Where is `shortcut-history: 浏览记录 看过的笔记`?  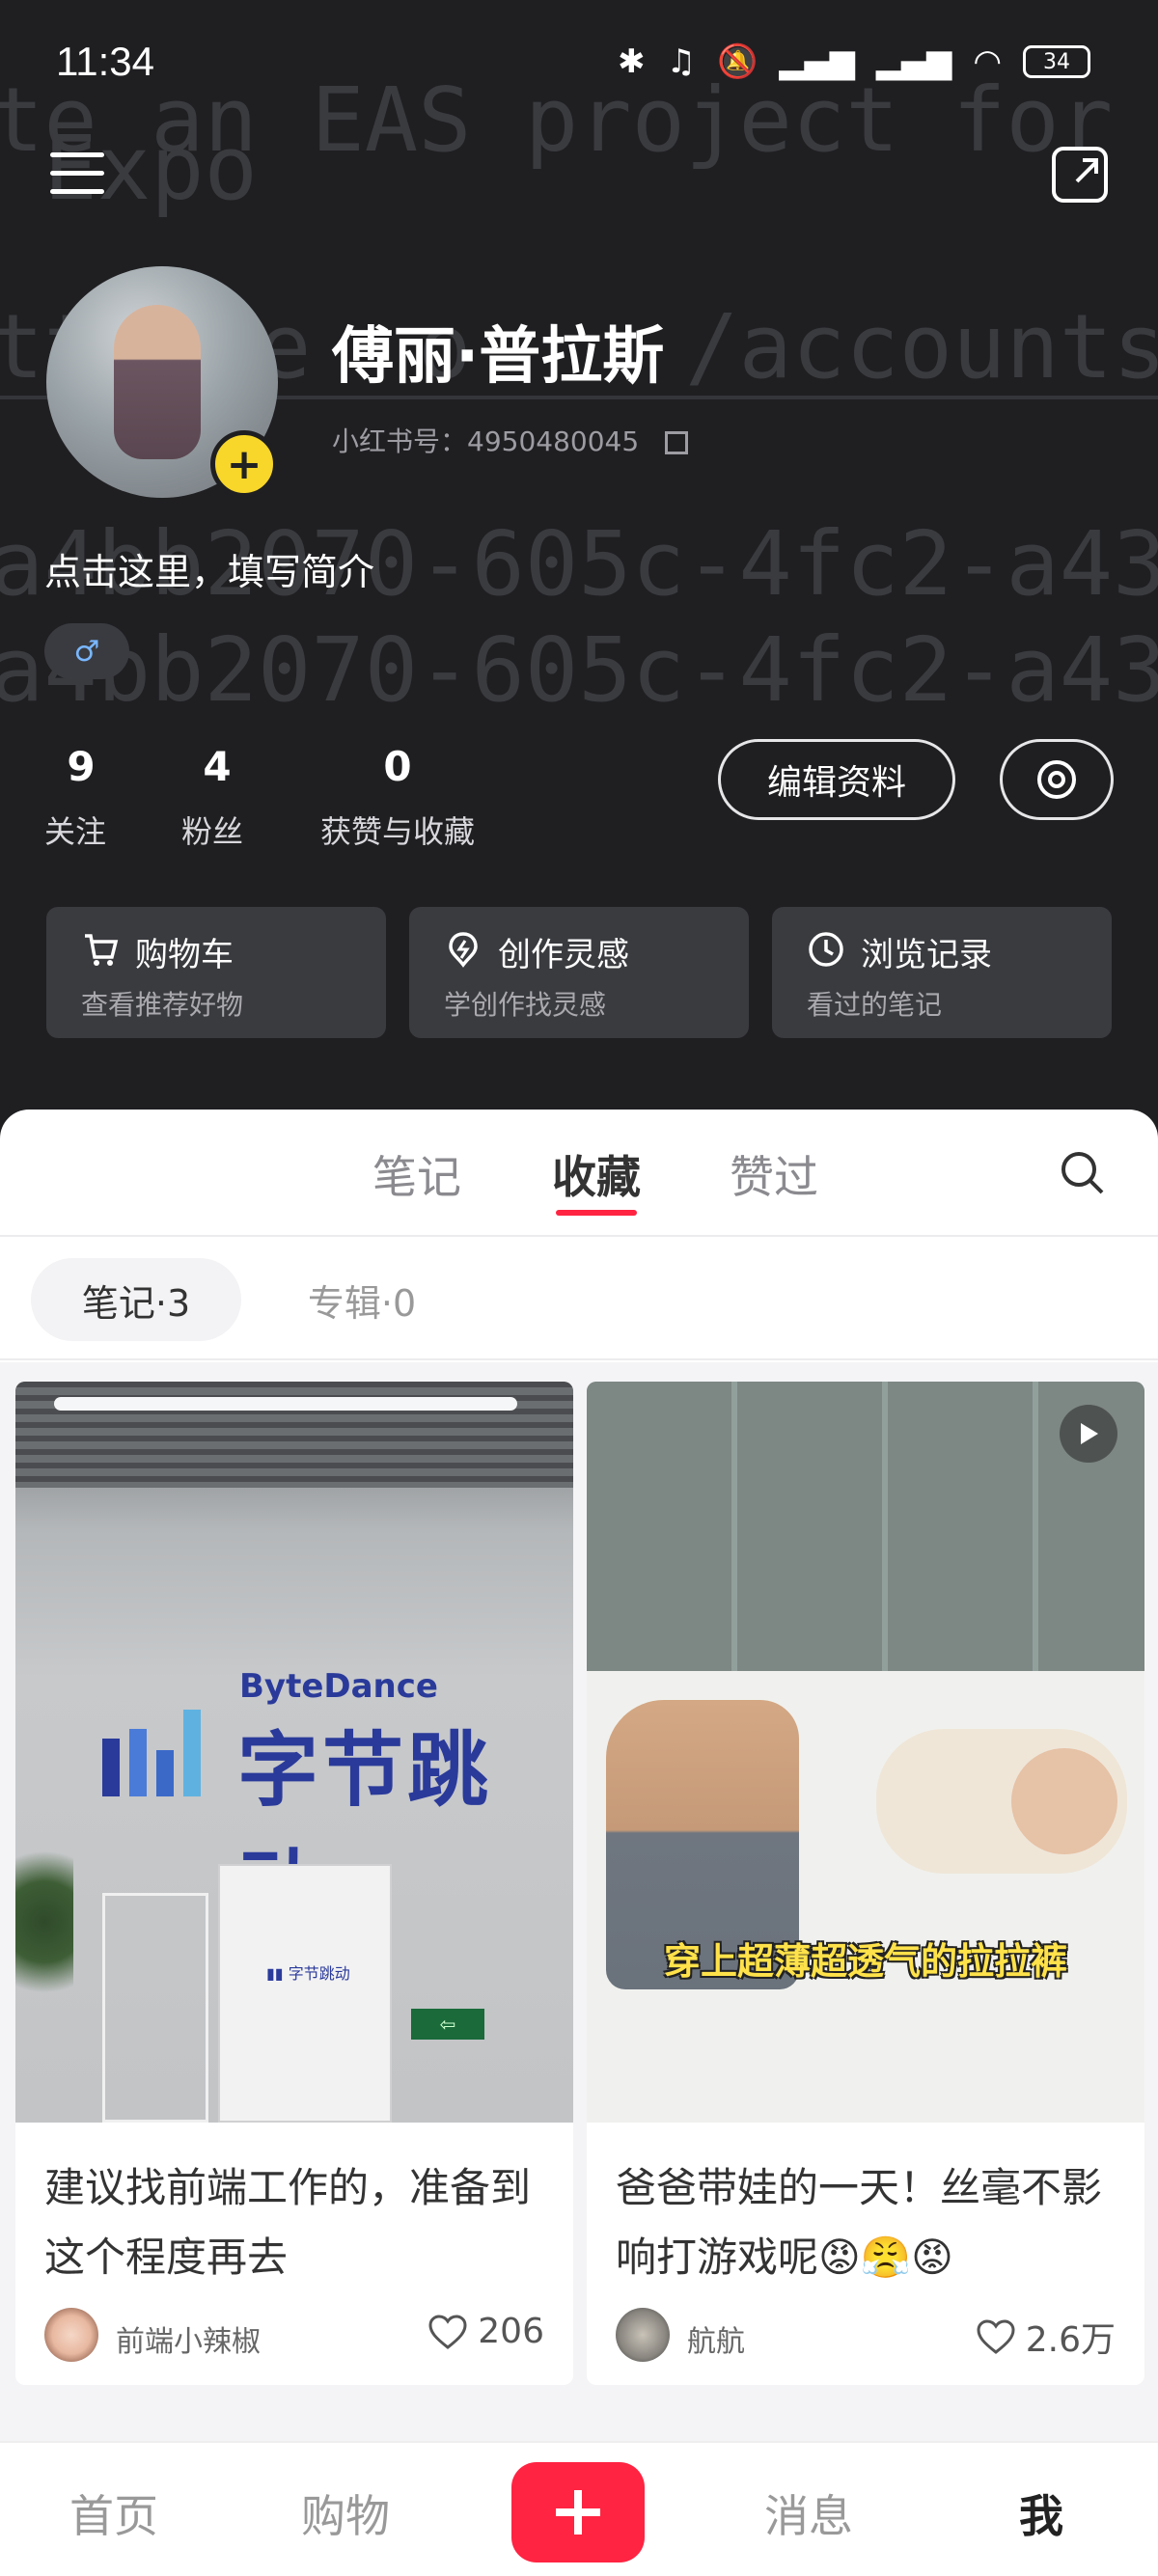 shortcut-history: 浏览记录 看过的笔记 is located at coordinates (942, 973).